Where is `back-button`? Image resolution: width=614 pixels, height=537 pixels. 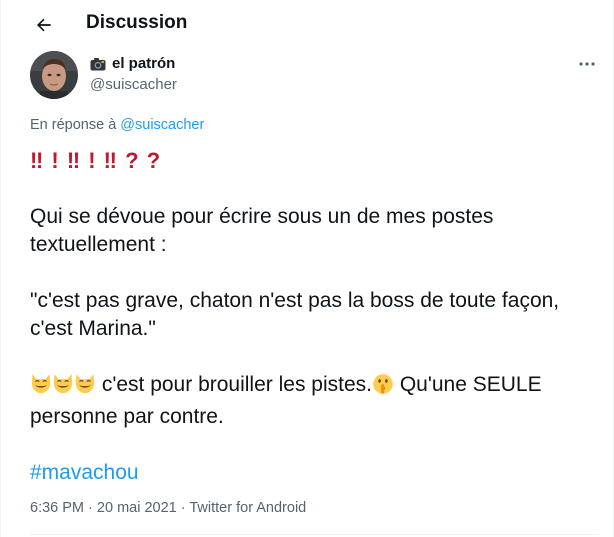 back-button is located at coordinates (44, 25).